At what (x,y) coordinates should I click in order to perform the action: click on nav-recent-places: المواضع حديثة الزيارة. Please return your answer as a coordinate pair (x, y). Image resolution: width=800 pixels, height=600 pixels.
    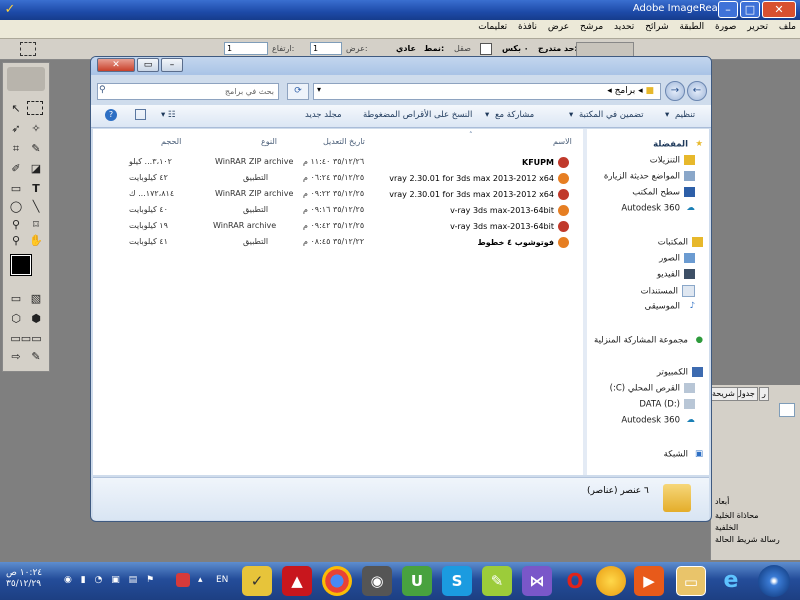
    Looking at the image, I should click on (649, 176).